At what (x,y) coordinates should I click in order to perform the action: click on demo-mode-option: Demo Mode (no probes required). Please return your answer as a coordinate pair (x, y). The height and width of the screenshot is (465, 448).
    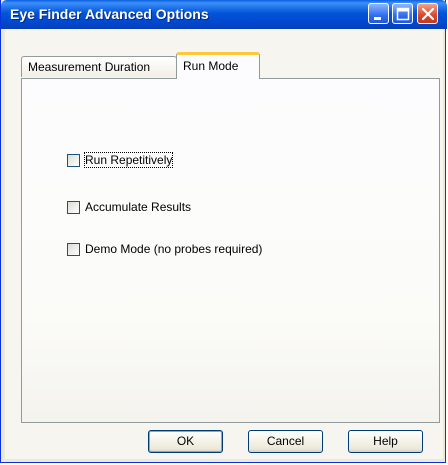
    Looking at the image, I should click on (164, 249).